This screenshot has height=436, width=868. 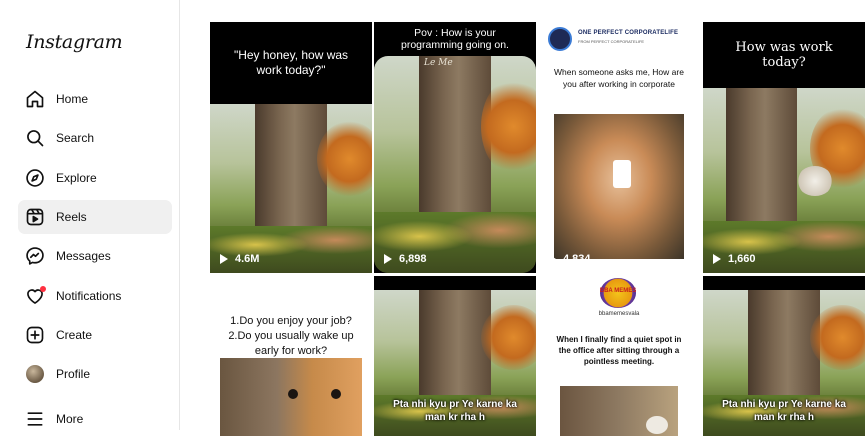 What do you see at coordinates (742, 259) in the screenshot?
I see `view-count-text: 1,660` at bounding box center [742, 259].